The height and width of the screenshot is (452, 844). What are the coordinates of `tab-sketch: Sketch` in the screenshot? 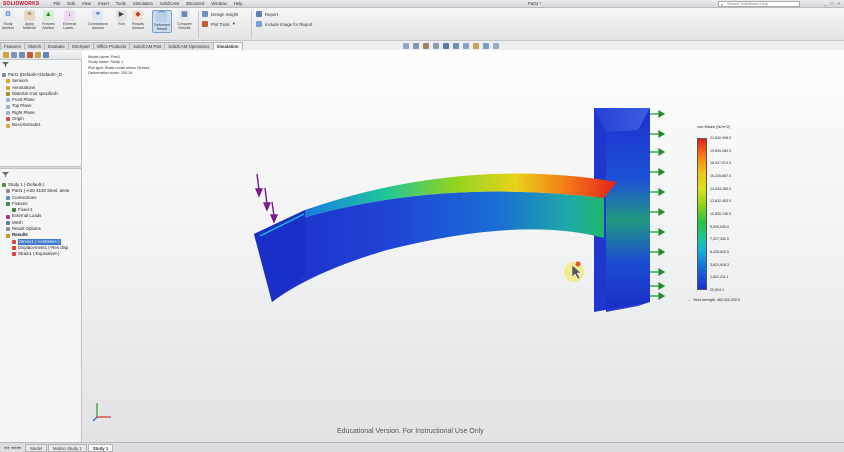 It's located at (34, 46).